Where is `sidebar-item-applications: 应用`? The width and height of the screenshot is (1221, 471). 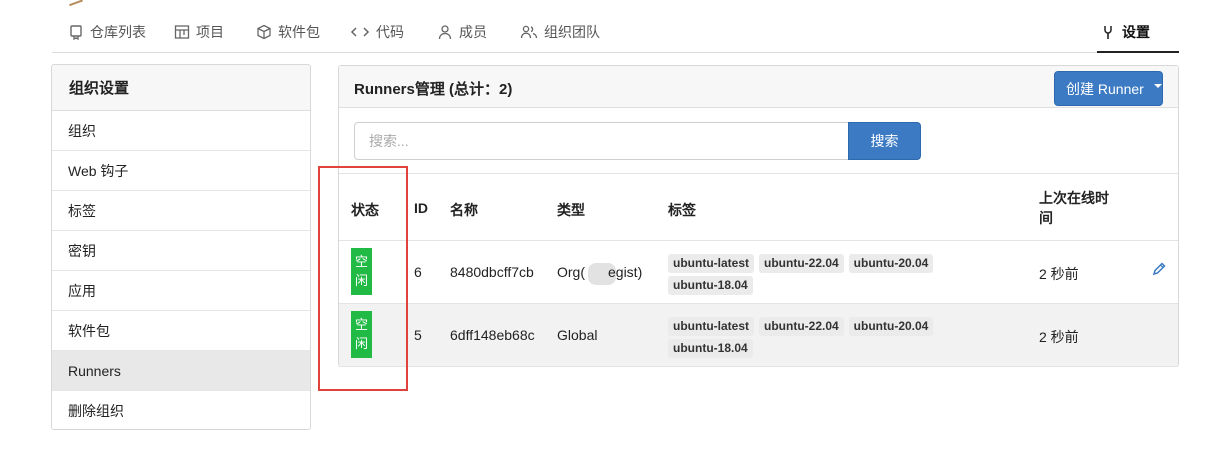
sidebar-item-applications: 应用 is located at coordinates (181, 291).